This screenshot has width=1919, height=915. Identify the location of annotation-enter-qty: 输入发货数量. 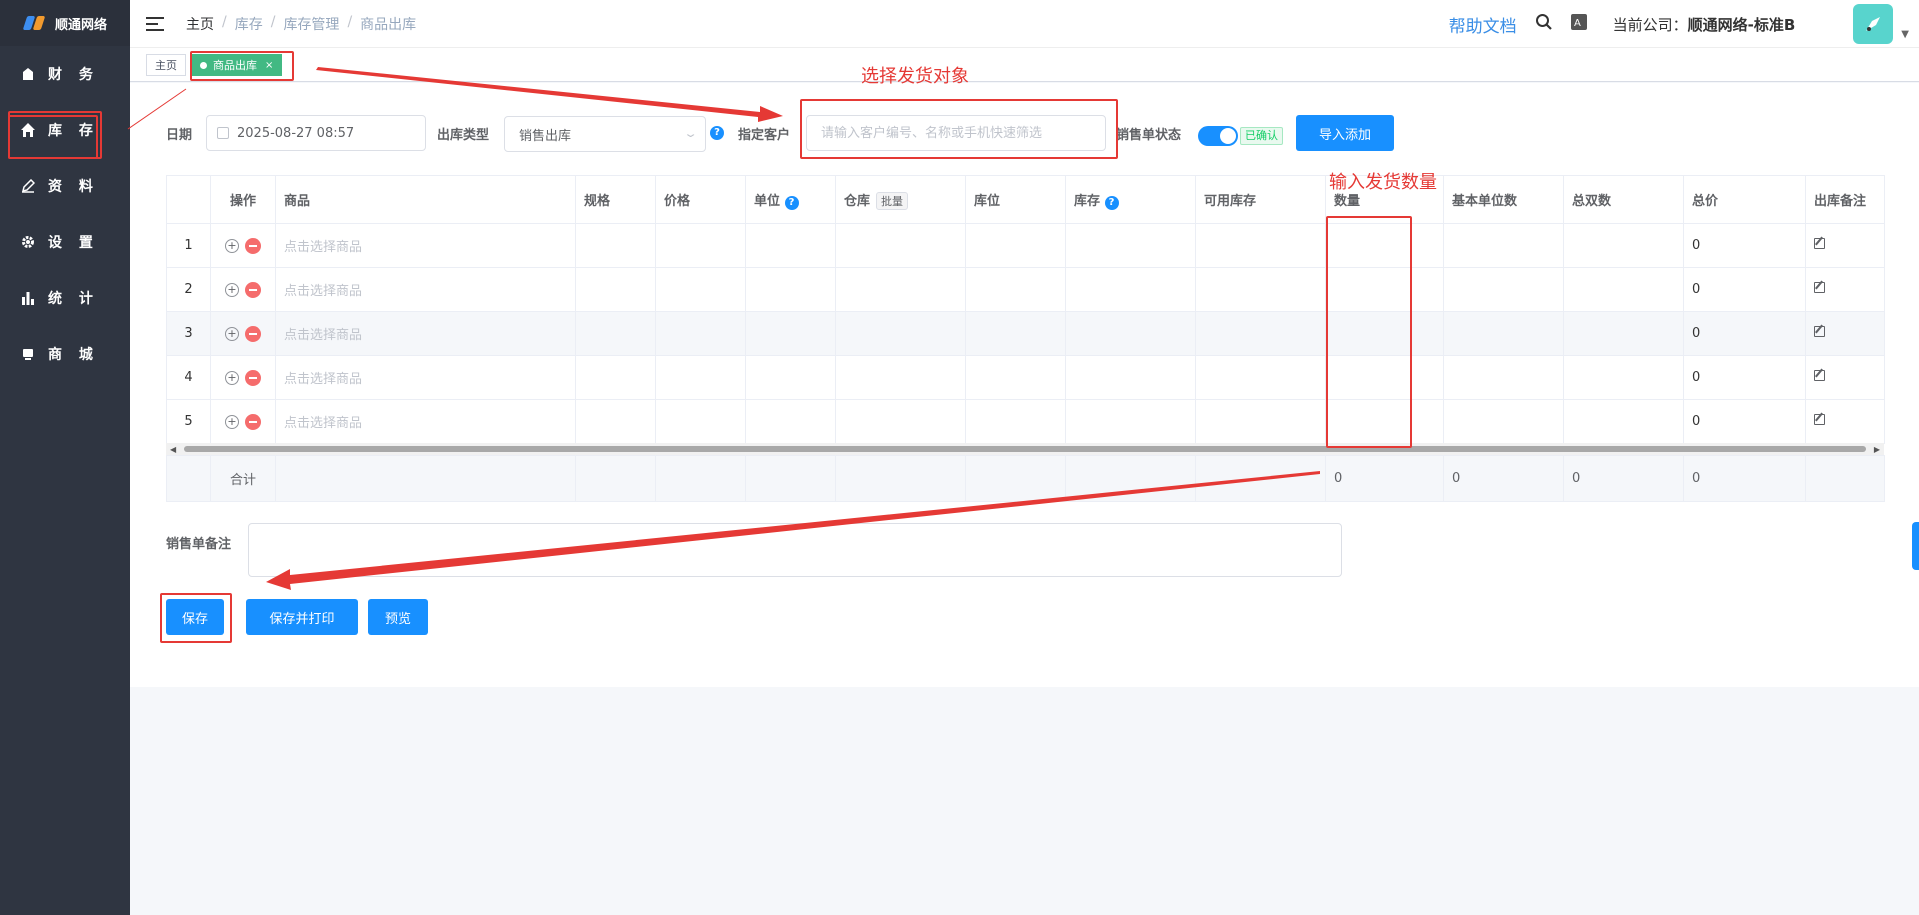
(1383, 182).